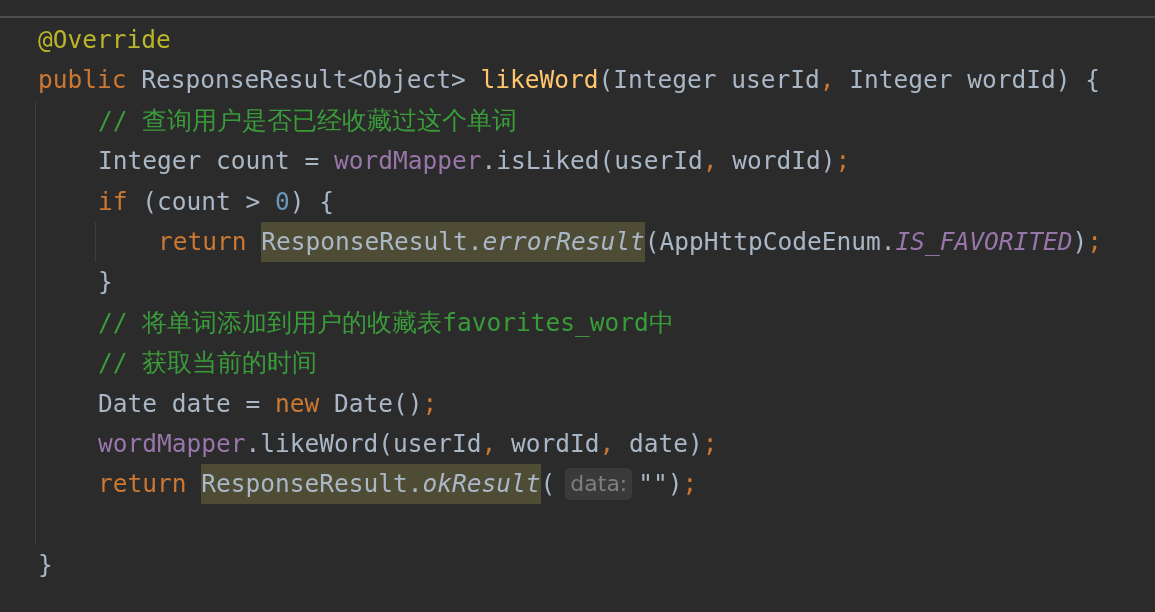  I want to click on code-comment: // 查询用户是否已经收藏过这个单词, so click(308, 120).